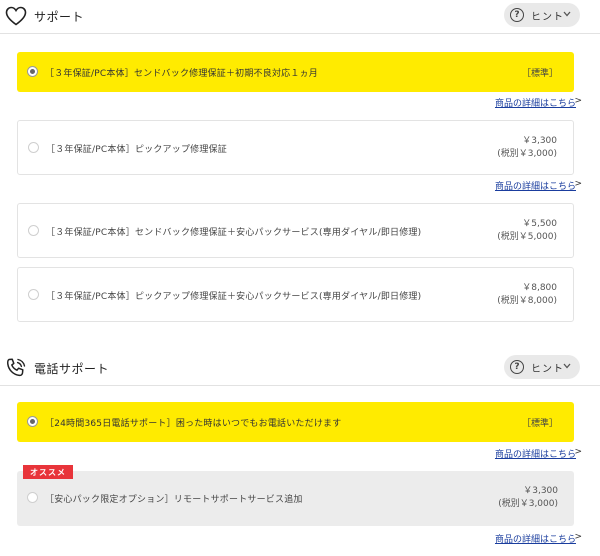 The width and height of the screenshot is (600, 556). Describe the element at coordinates (527, 301) in the screenshot. I see `price-tax: (税別￥8,000)` at that location.